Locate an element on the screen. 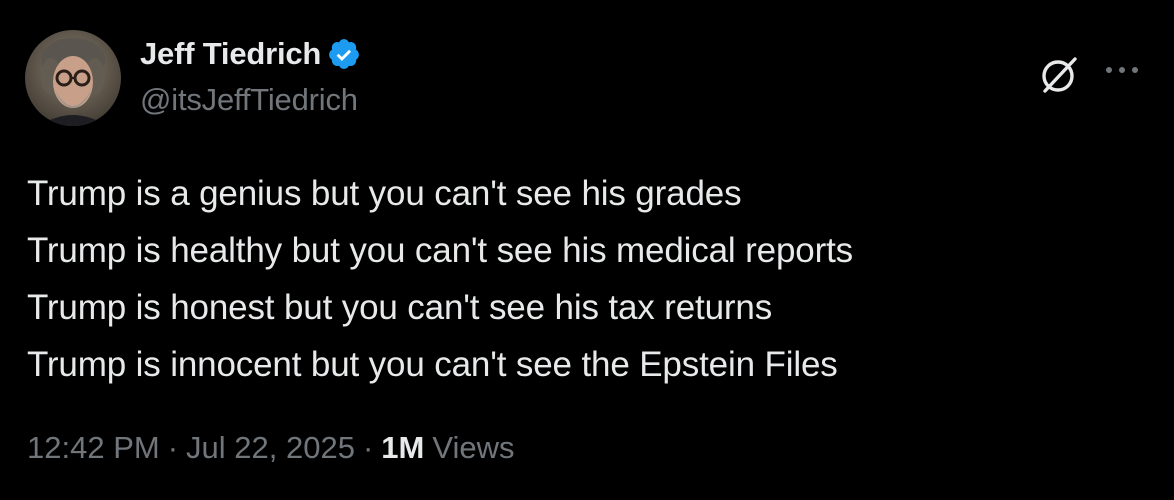 The image size is (1174, 500). tweet-date: Jul 22, 2025 is located at coordinates (270, 448).